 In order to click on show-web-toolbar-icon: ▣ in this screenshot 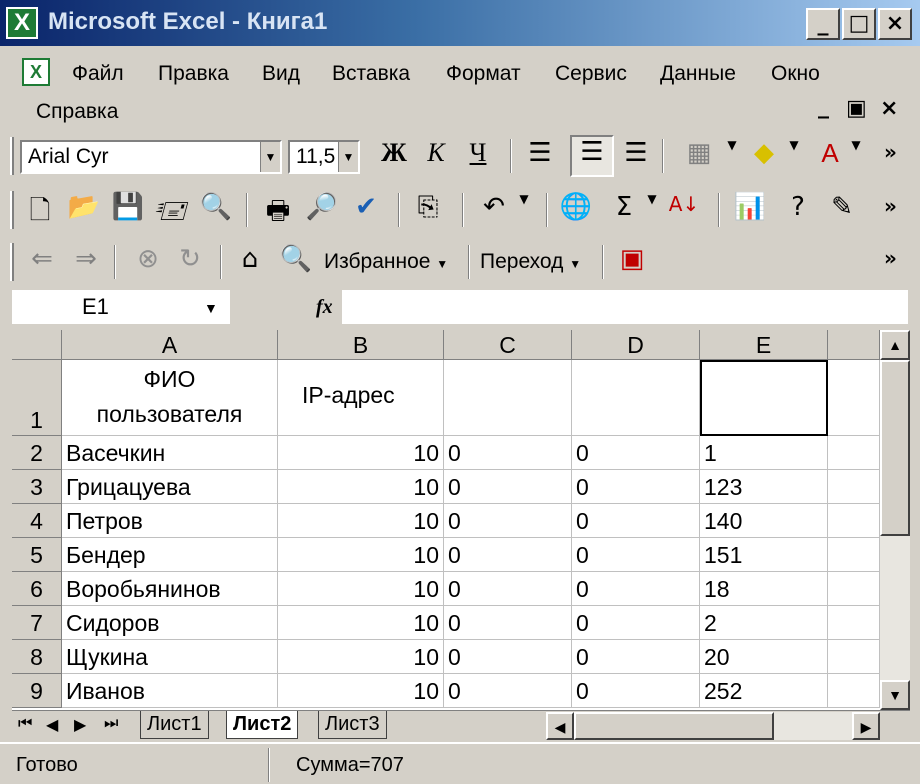, I will do `click(632, 262)`.